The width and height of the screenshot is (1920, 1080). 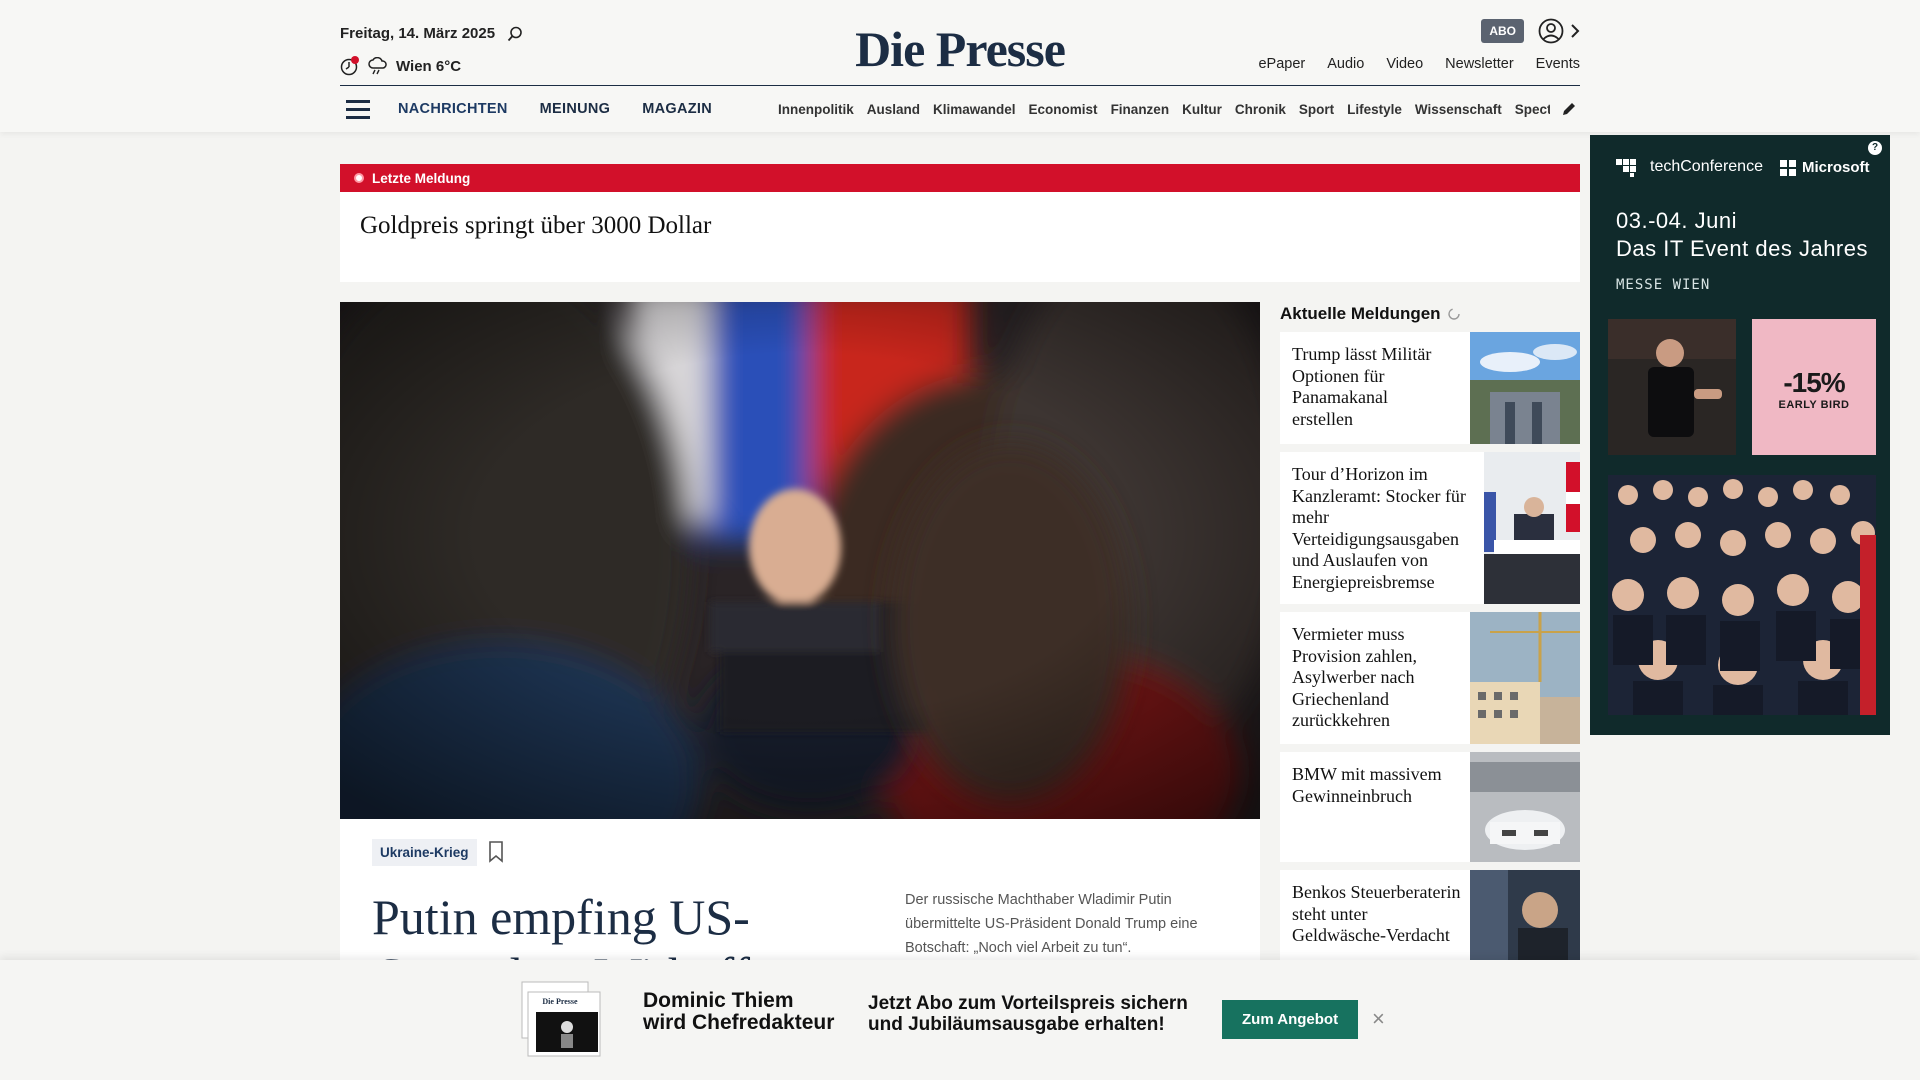 I want to click on ad-brand-text: techConference, so click(x=1706, y=166).